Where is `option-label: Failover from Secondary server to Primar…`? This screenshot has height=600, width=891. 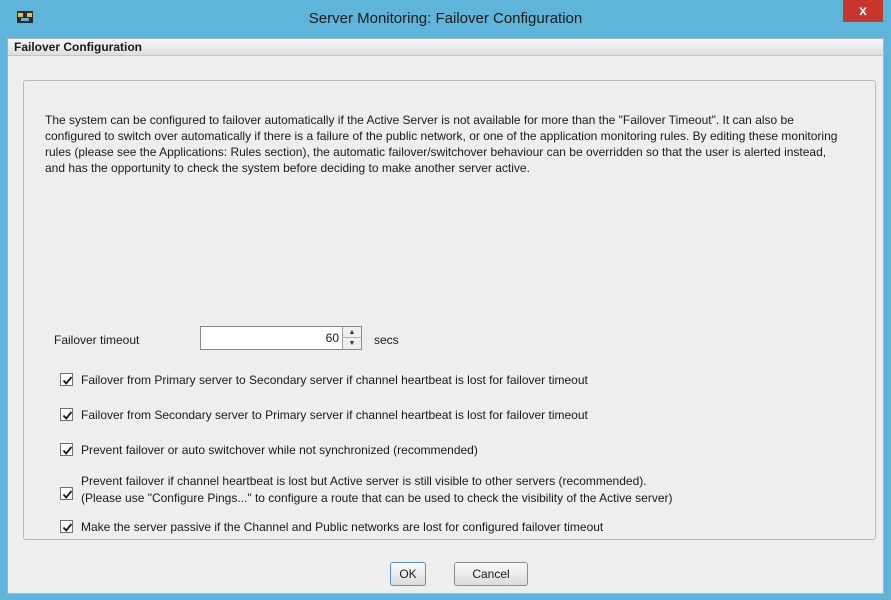 option-label: Failover from Secondary server to Primar… is located at coordinates (334, 415).